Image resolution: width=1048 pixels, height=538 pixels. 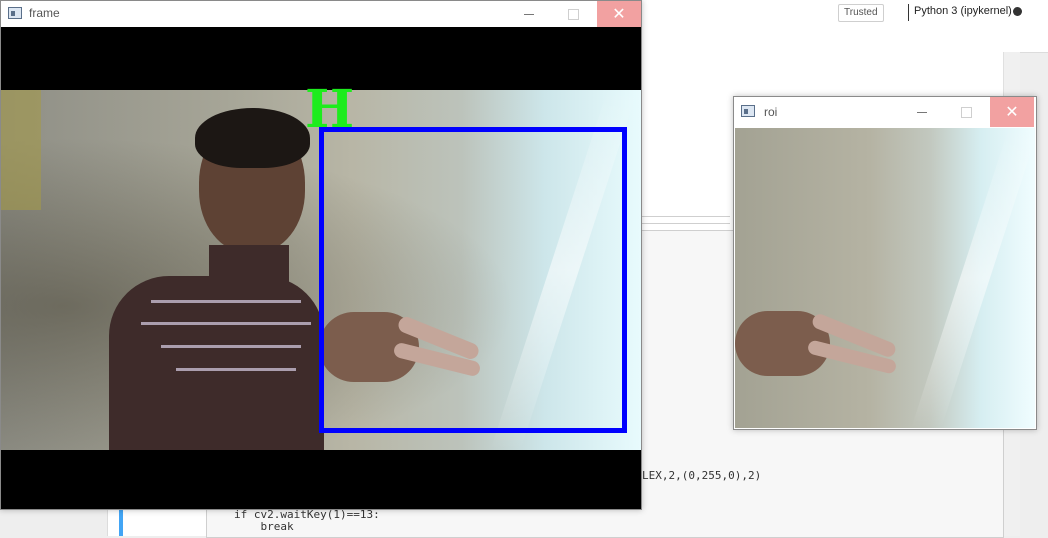 What do you see at coordinates (702, 475) in the screenshot?
I see `code-fragment: LEX,2,(0,255,0),2)` at bounding box center [702, 475].